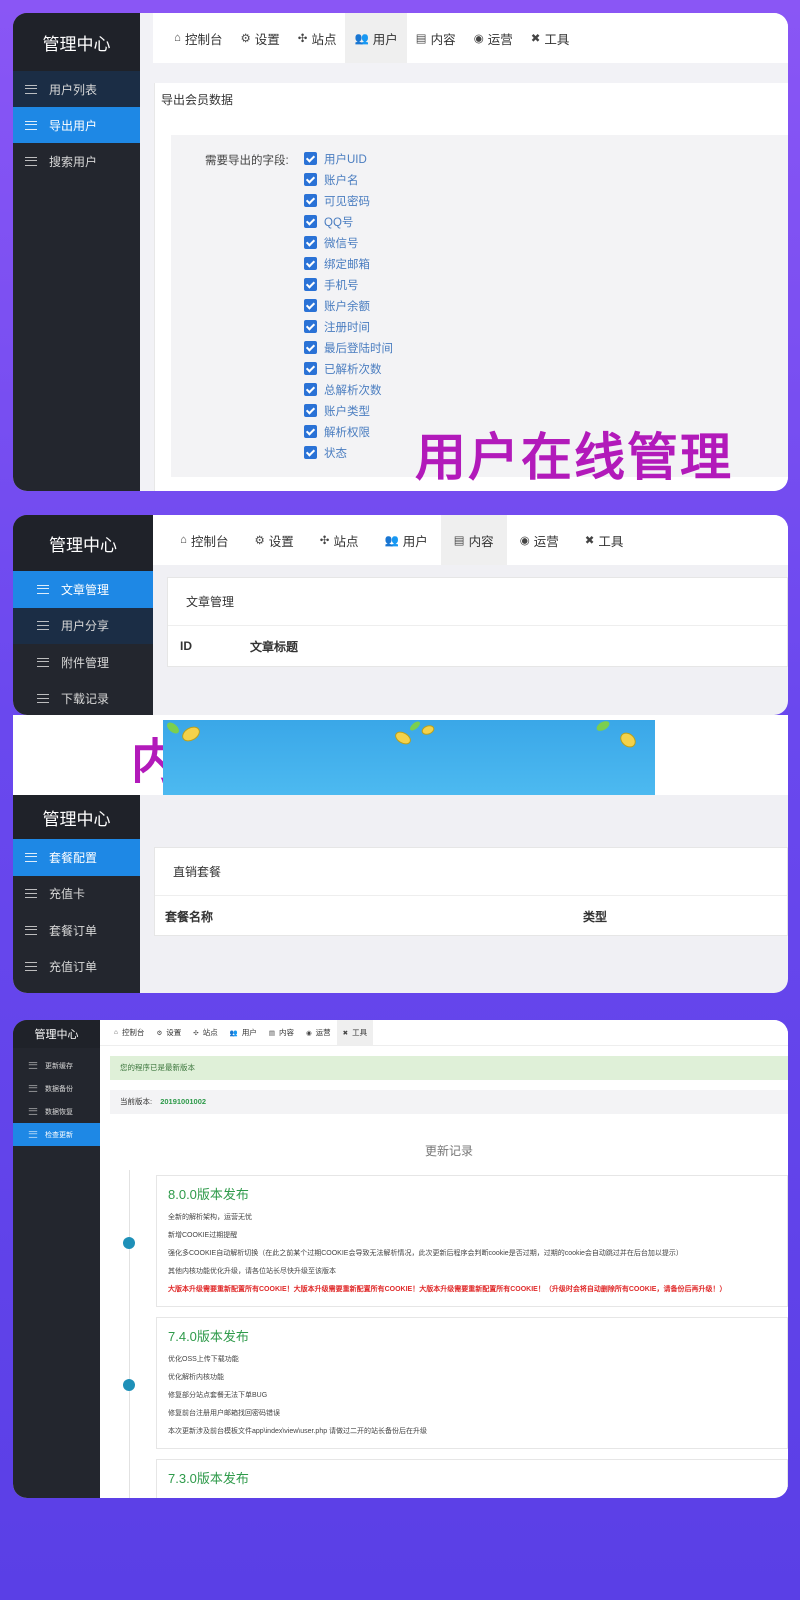 The height and width of the screenshot is (1600, 800). What do you see at coordinates (348, 284) in the screenshot?
I see `field-checkbox-6: 手机号` at bounding box center [348, 284].